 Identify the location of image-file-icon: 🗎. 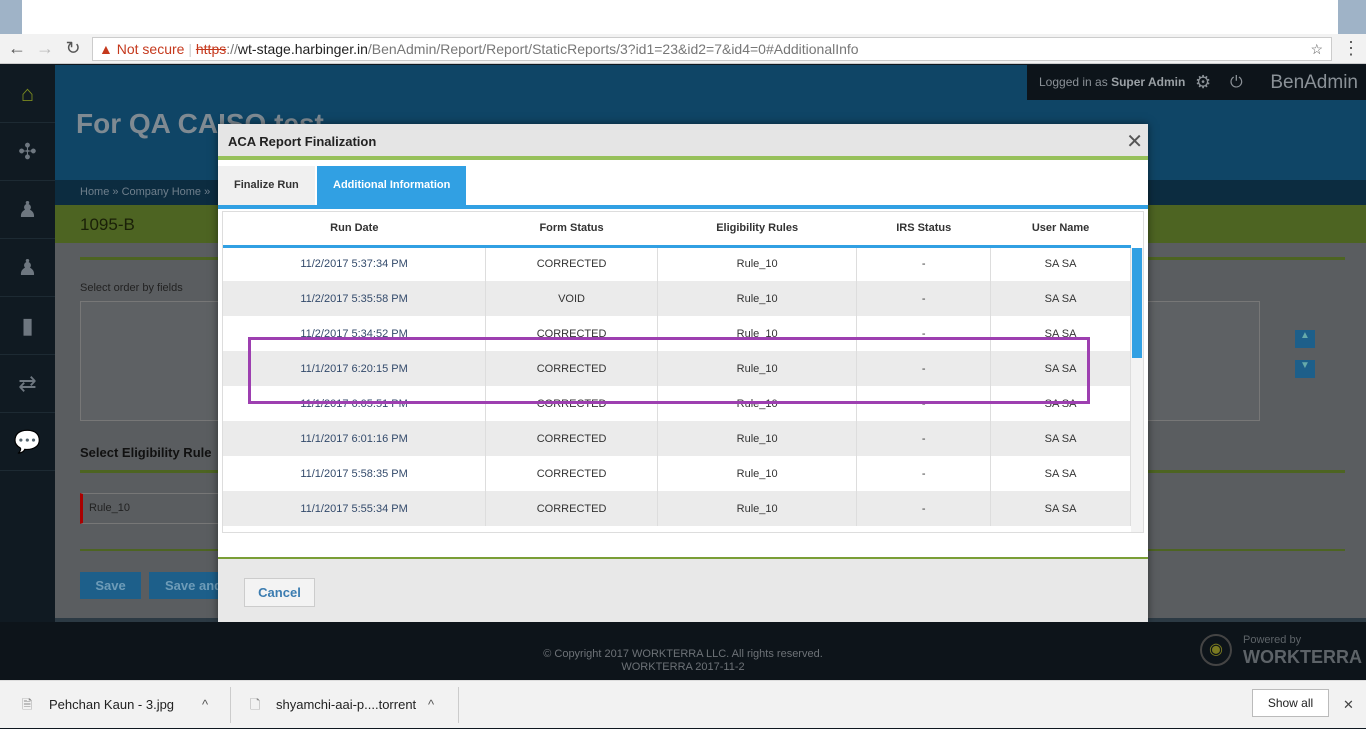
(27, 704).